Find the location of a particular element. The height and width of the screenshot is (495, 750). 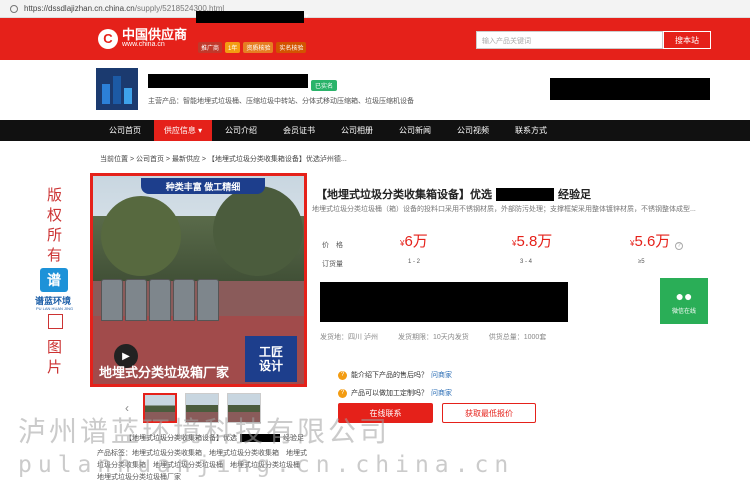

main-nav: 公司首页 供应信息 ▾ 公司介绍 会员证书 公司相册 公司新闻 公司视频 联系方式 is located at coordinates (375, 130).